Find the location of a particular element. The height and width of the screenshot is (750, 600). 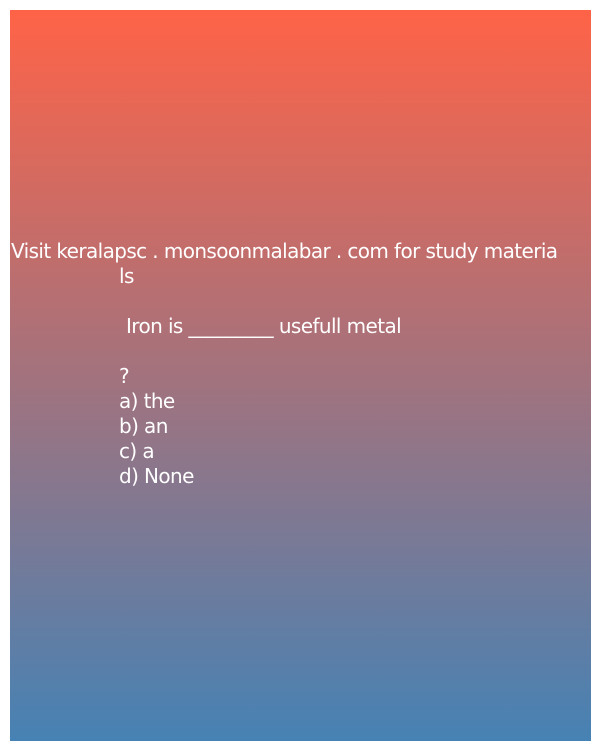

option-d: d) None is located at coordinates (156, 476).